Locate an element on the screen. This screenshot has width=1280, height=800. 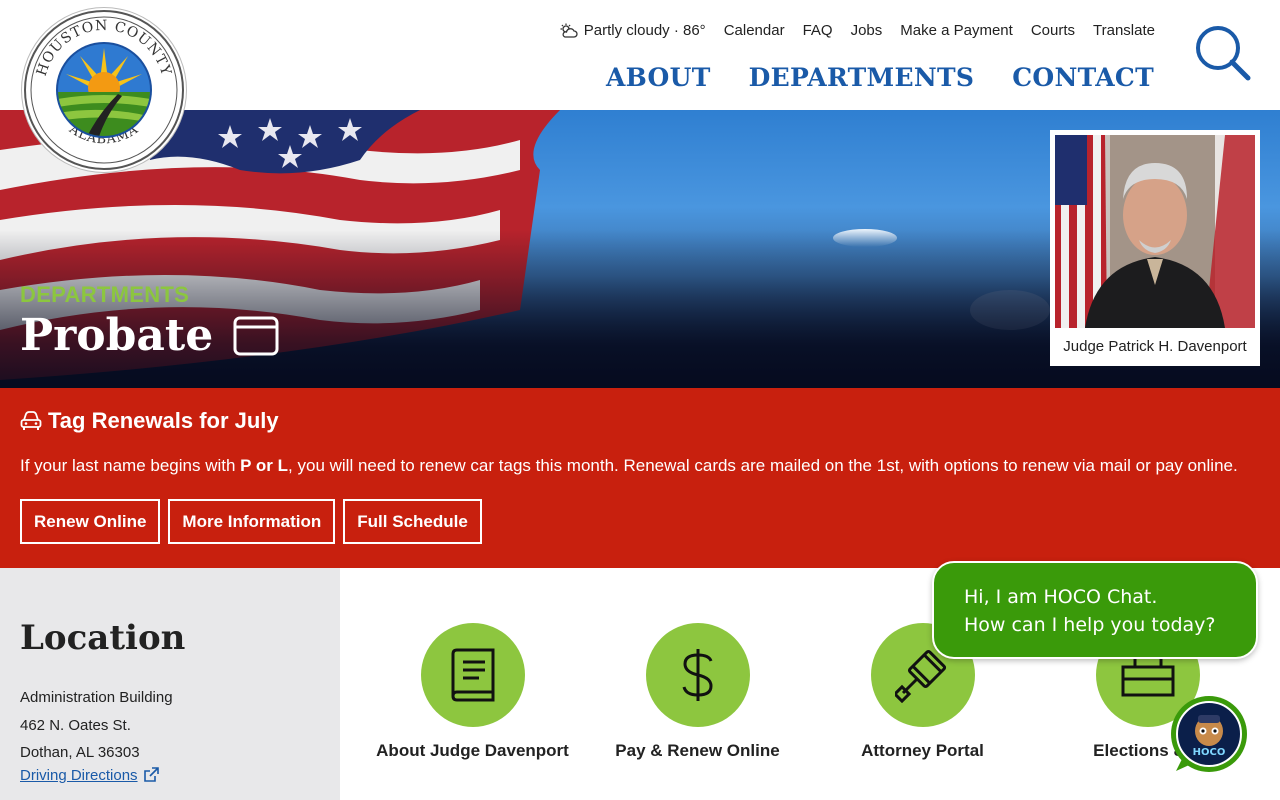
utility-link-translate: Translate is located at coordinates (1124, 30).